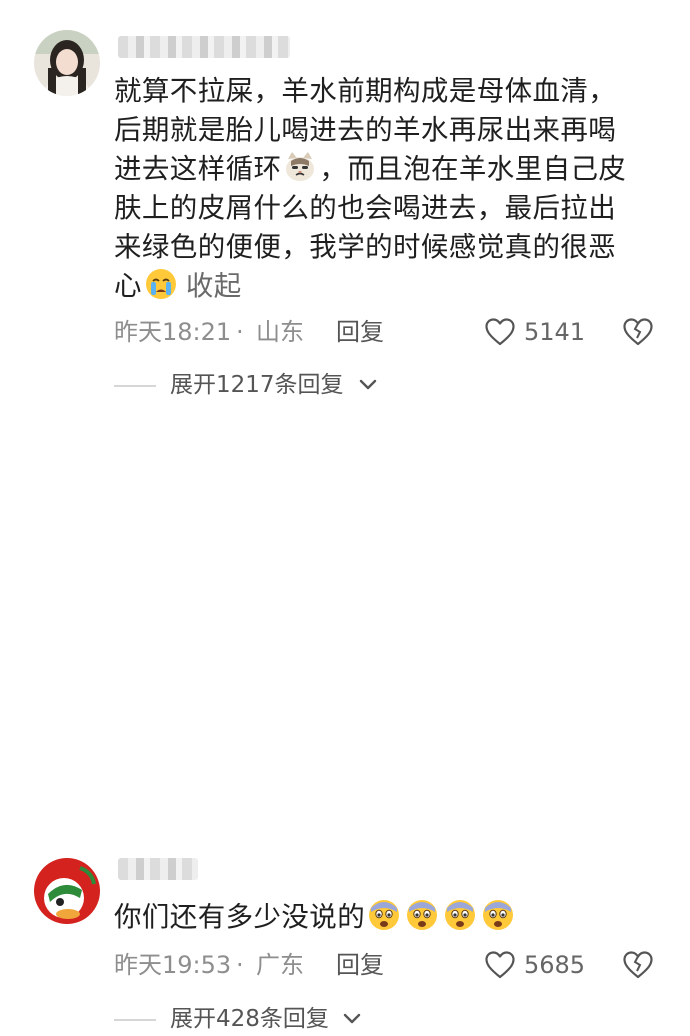  Describe the element at coordinates (257, 385) in the screenshot. I see `expand-replies-label: 展开1217条回复` at that location.